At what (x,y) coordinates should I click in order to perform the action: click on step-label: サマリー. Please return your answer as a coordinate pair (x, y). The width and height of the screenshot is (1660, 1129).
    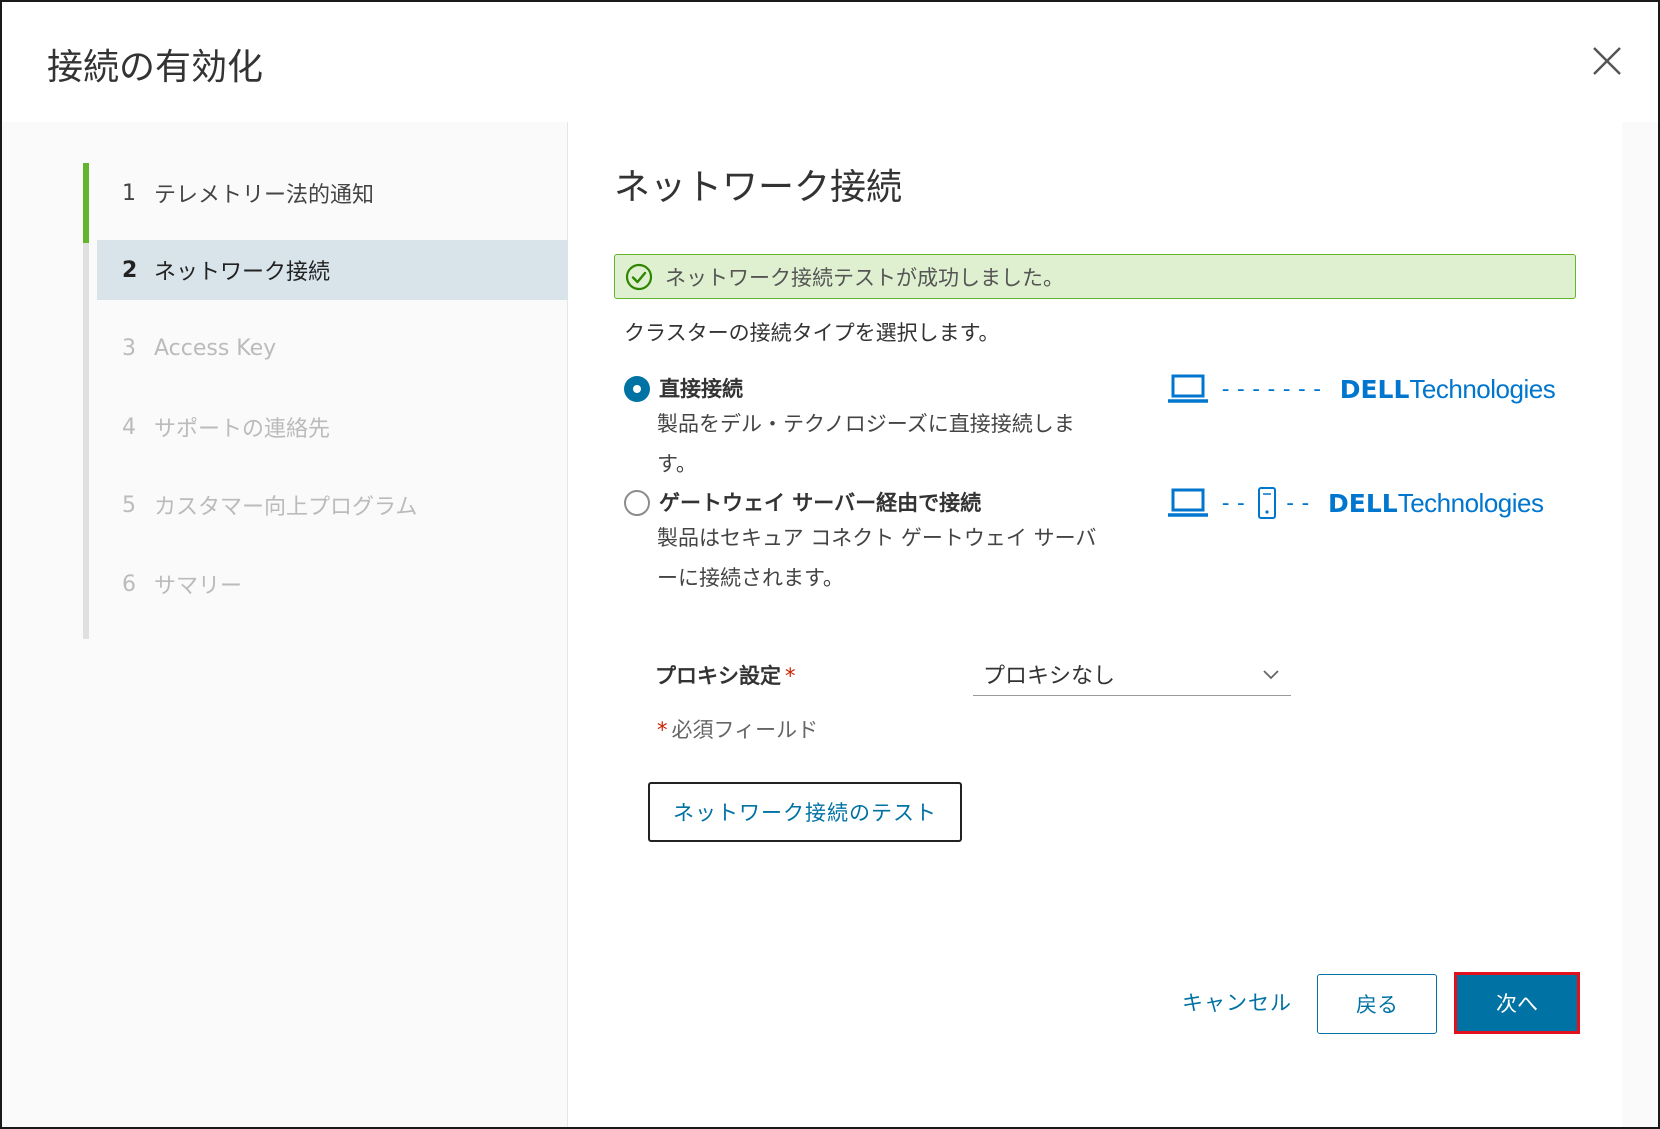
    Looking at the image, I should click on (198, 586).